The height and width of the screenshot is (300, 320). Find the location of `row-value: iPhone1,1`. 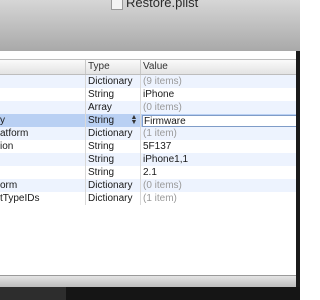

row-value: iPhone1,1 is located at coordinates (218, 159).